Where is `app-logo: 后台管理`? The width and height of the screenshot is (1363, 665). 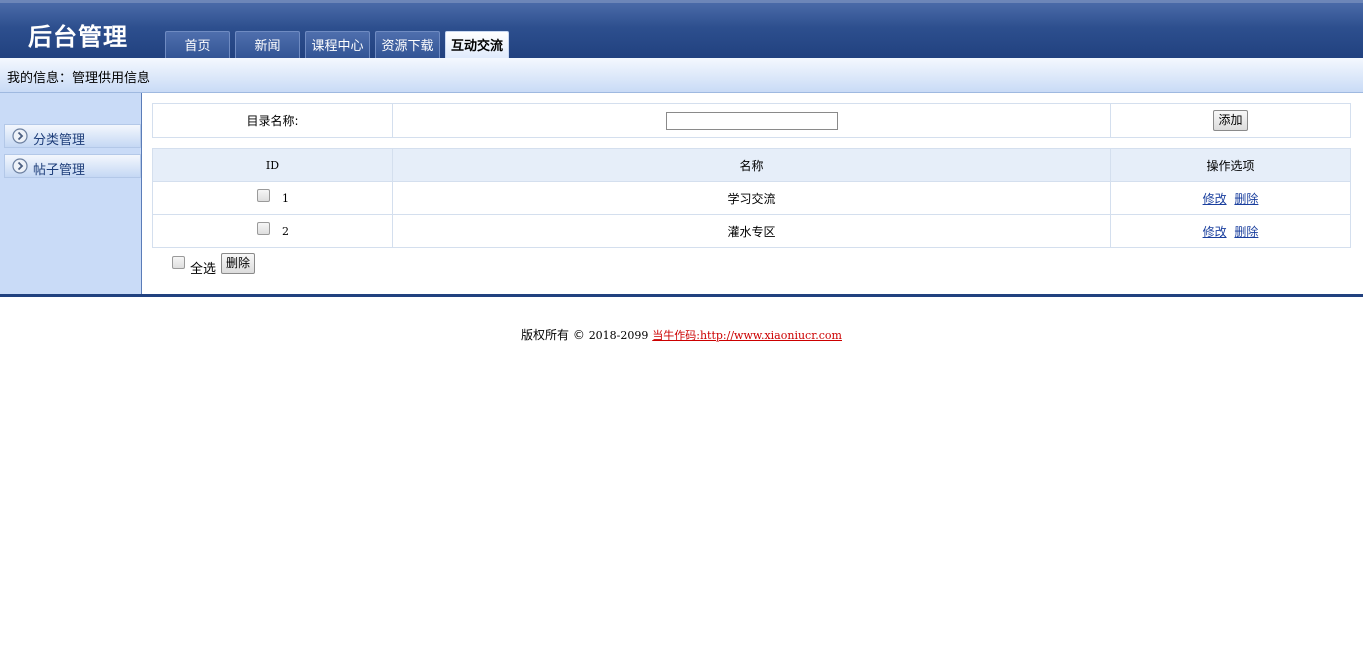 app-logo: 后台管理 is located at coordinates (78, 36).